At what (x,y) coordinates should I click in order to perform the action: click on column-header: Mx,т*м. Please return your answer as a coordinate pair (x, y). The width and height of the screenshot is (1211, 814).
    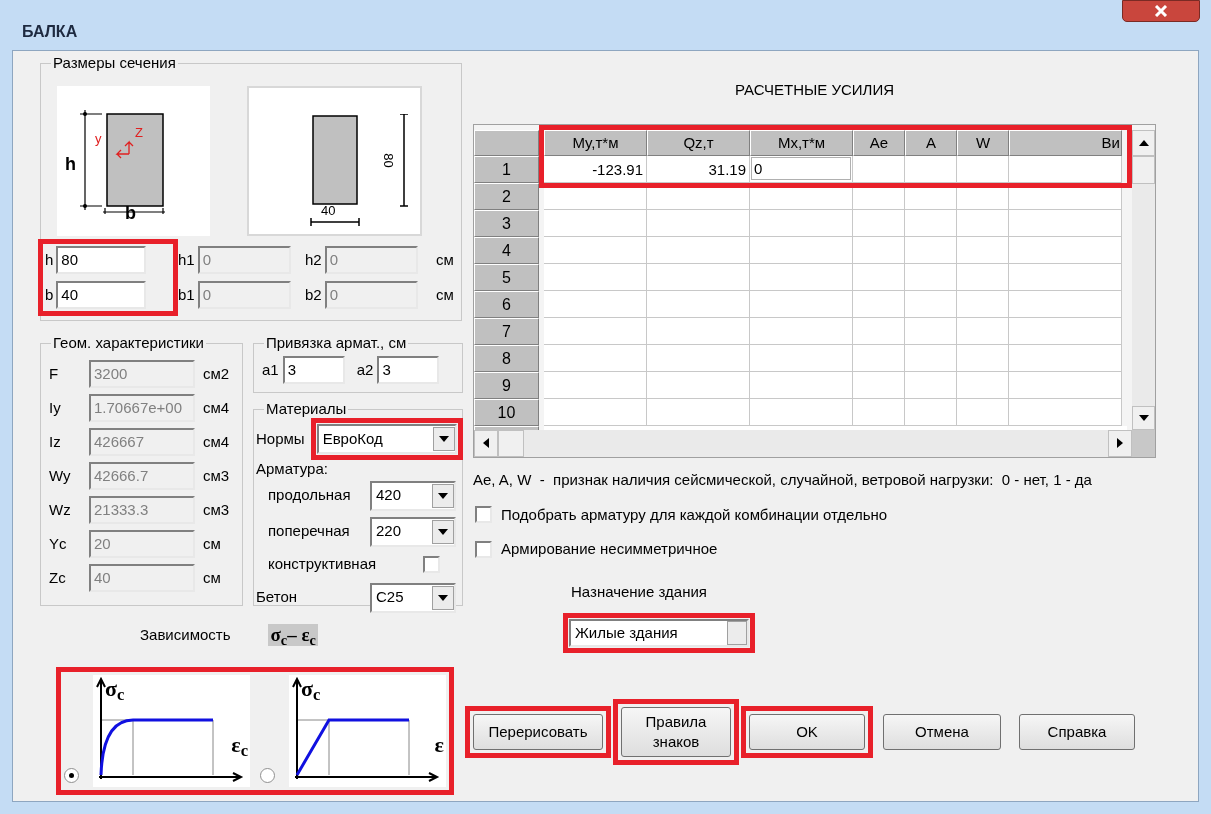
    Looking at the image, I should click on (801, 142).